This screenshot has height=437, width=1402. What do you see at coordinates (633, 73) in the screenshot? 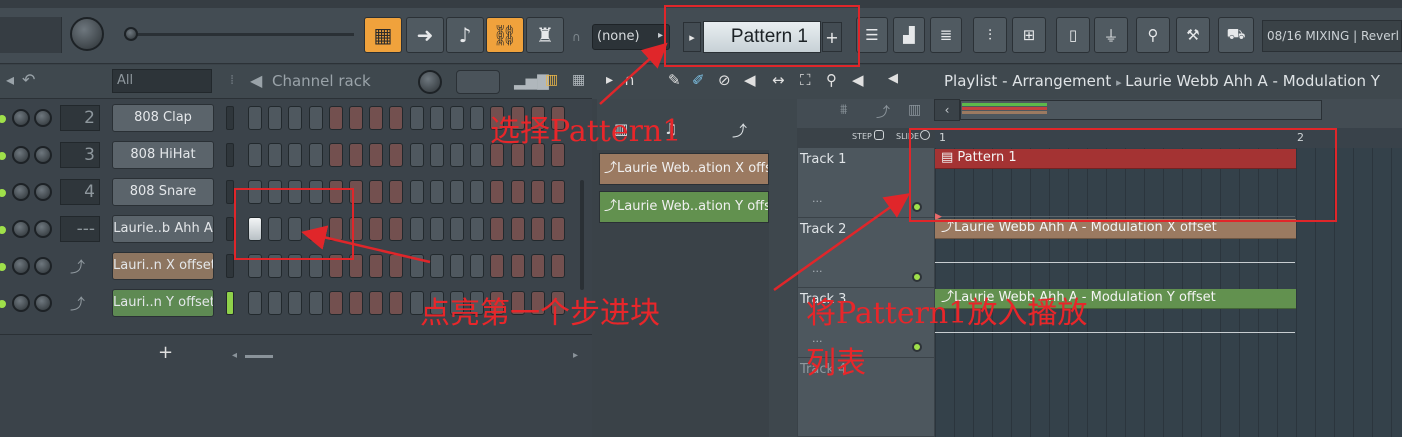
I see `arrow-to-pattern` at bounding box center [633, 73].